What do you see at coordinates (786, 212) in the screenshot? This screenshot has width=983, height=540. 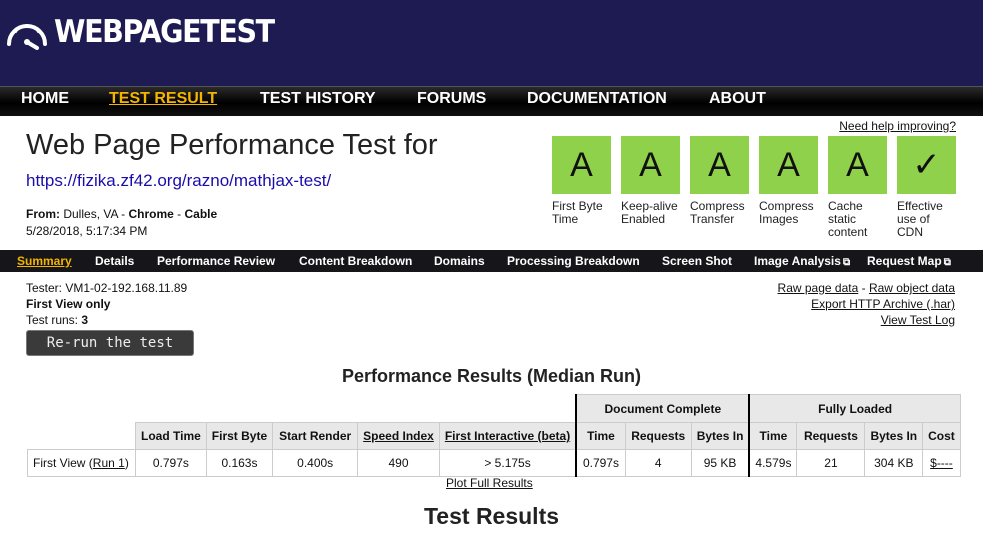 I see `grade-label: Compress Images` at bounding box center [786, 212].